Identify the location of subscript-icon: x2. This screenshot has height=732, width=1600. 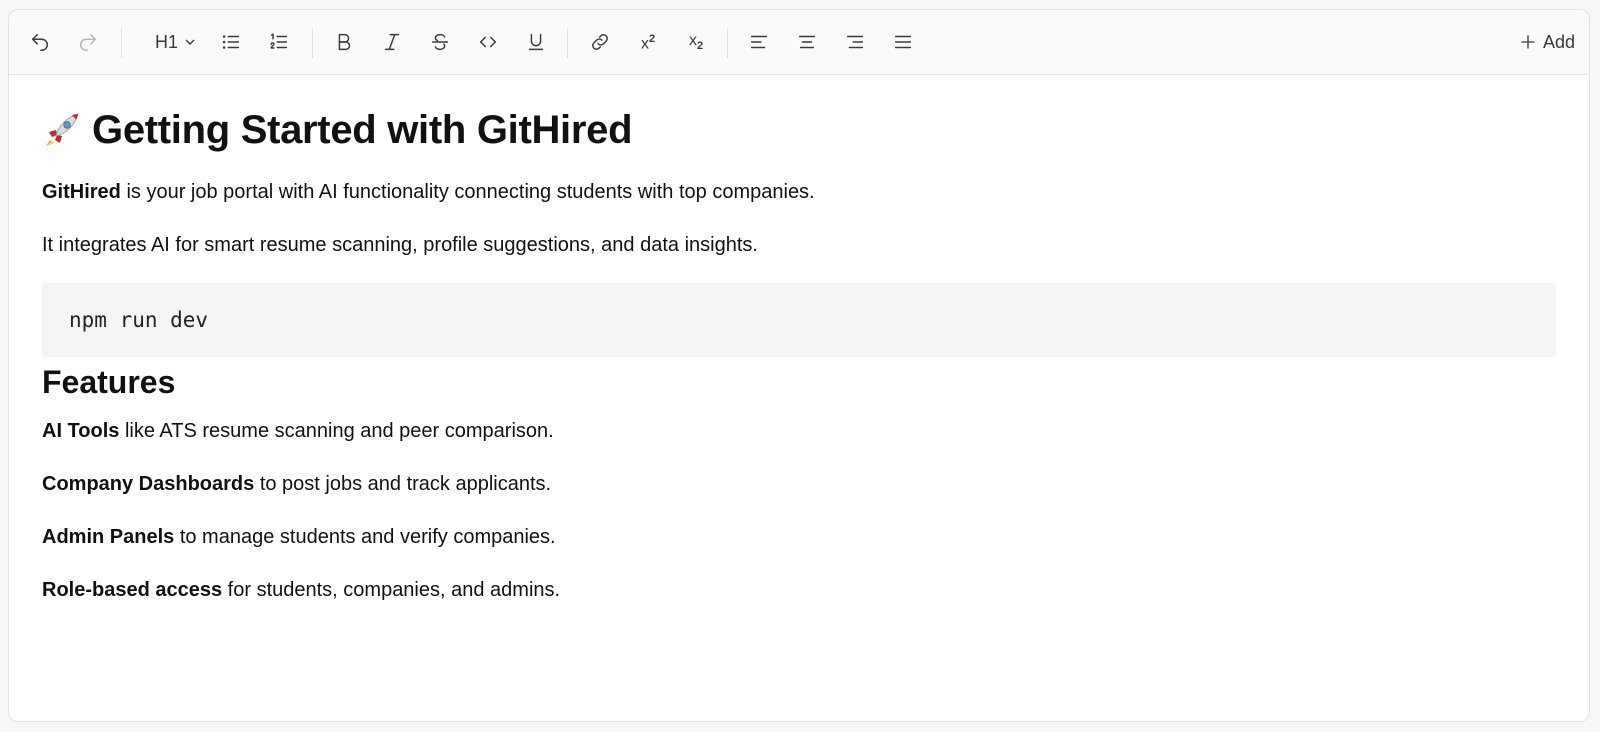
(696, 42).